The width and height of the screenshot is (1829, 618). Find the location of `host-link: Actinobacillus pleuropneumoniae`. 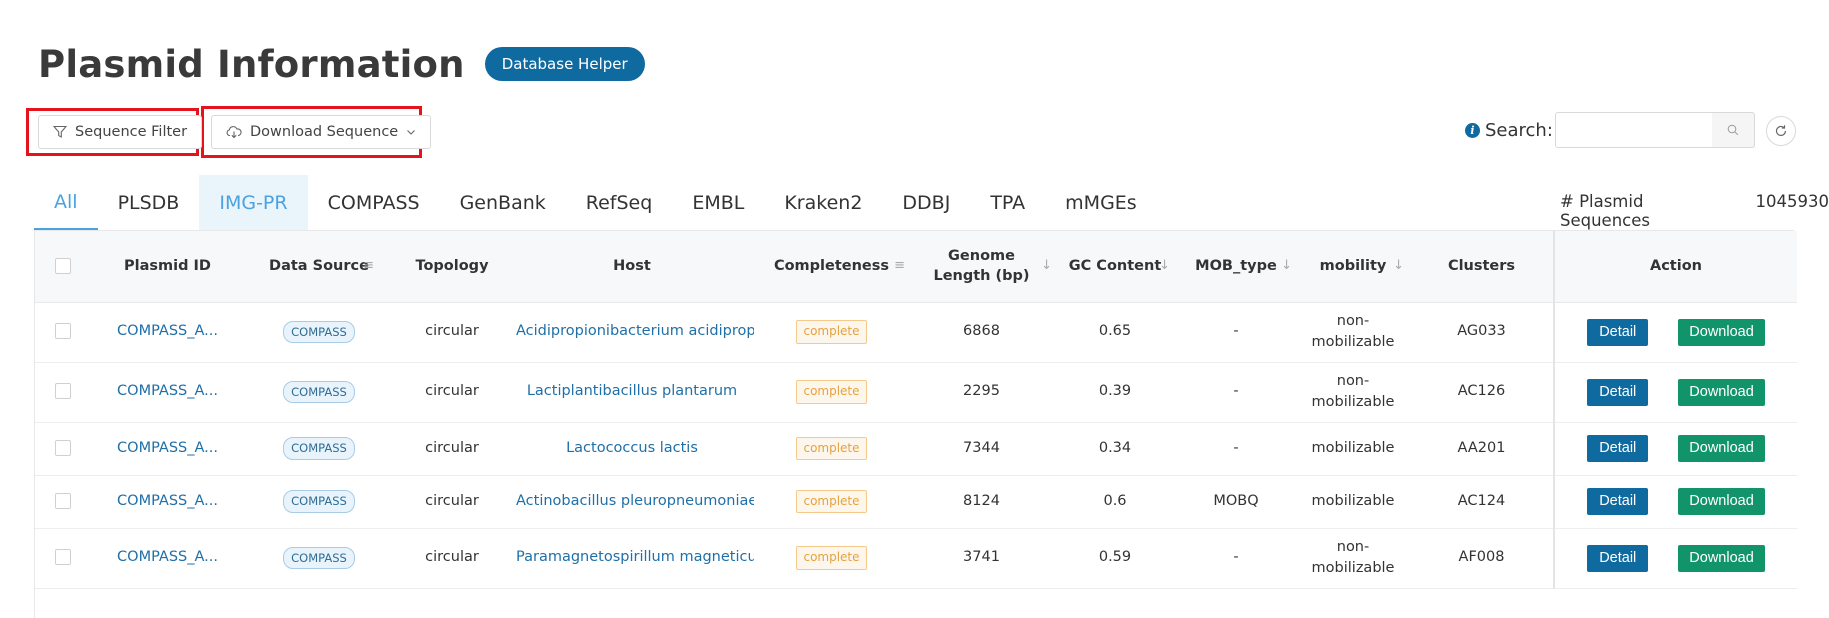

host-link: Actinobacillus pleuropneumoniae is located at coordinates (632, 501).